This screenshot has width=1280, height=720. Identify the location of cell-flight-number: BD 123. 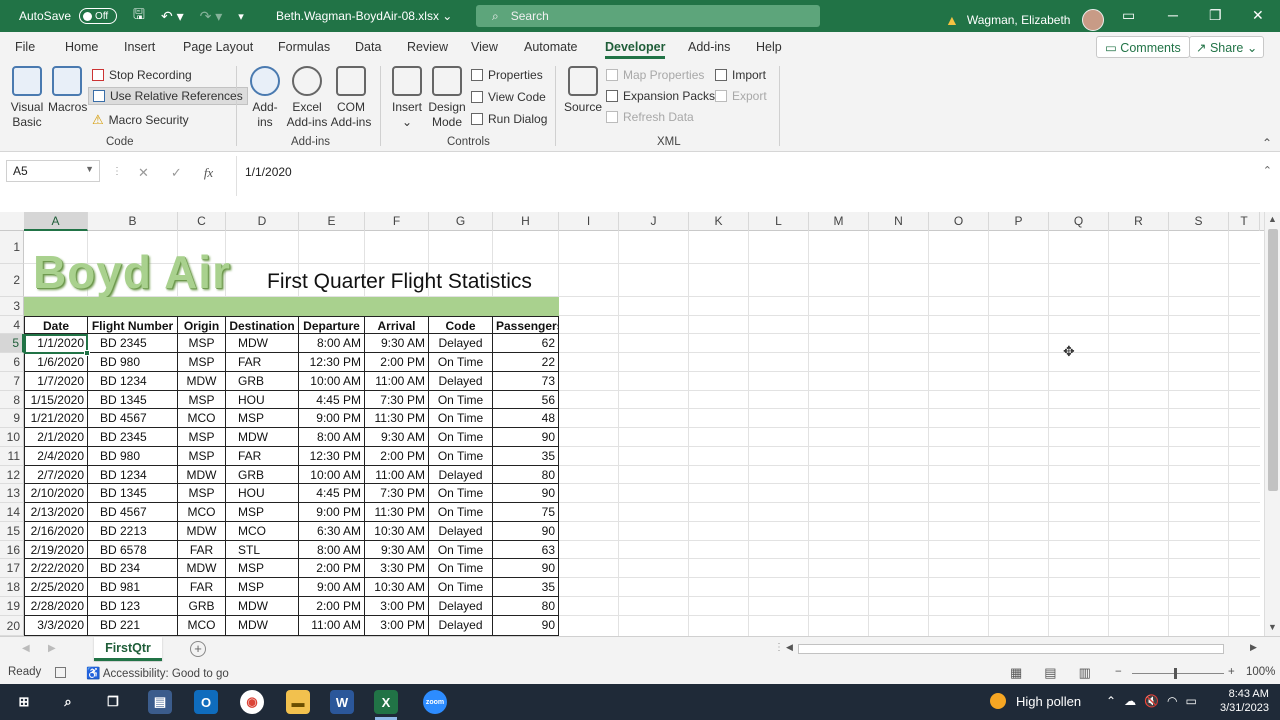
(133, 606).